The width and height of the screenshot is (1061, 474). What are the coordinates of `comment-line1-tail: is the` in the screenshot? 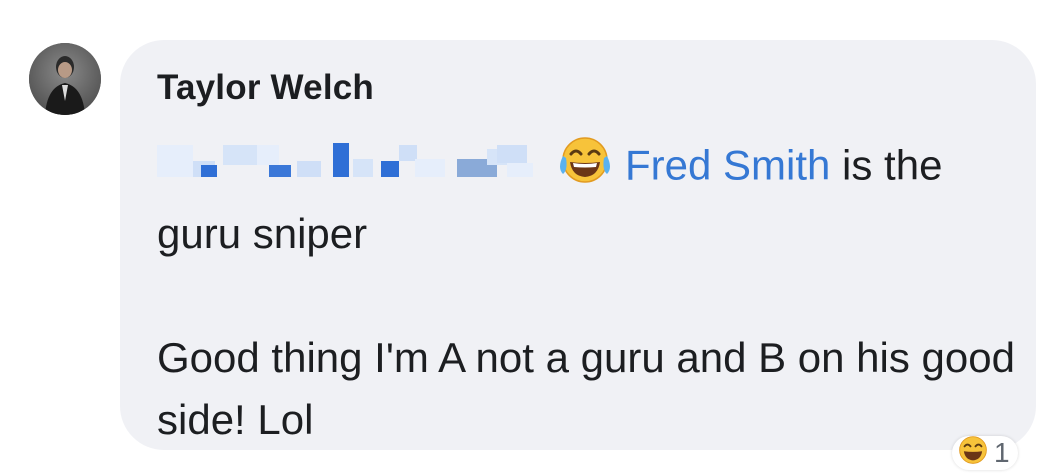 It's located at (886, 165).